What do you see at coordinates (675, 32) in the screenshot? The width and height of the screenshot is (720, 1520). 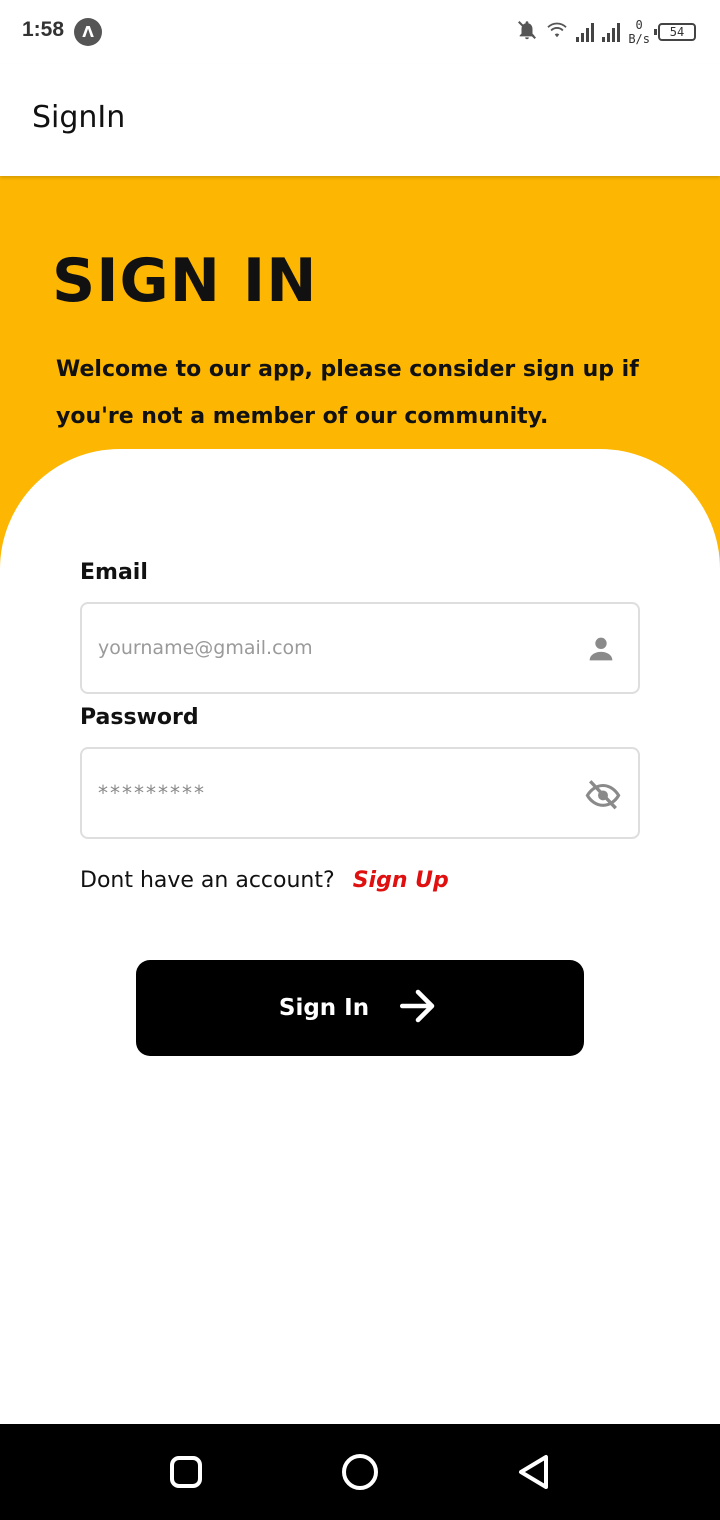 I see `battery-icon: 54` at bounding box center [675, 32].